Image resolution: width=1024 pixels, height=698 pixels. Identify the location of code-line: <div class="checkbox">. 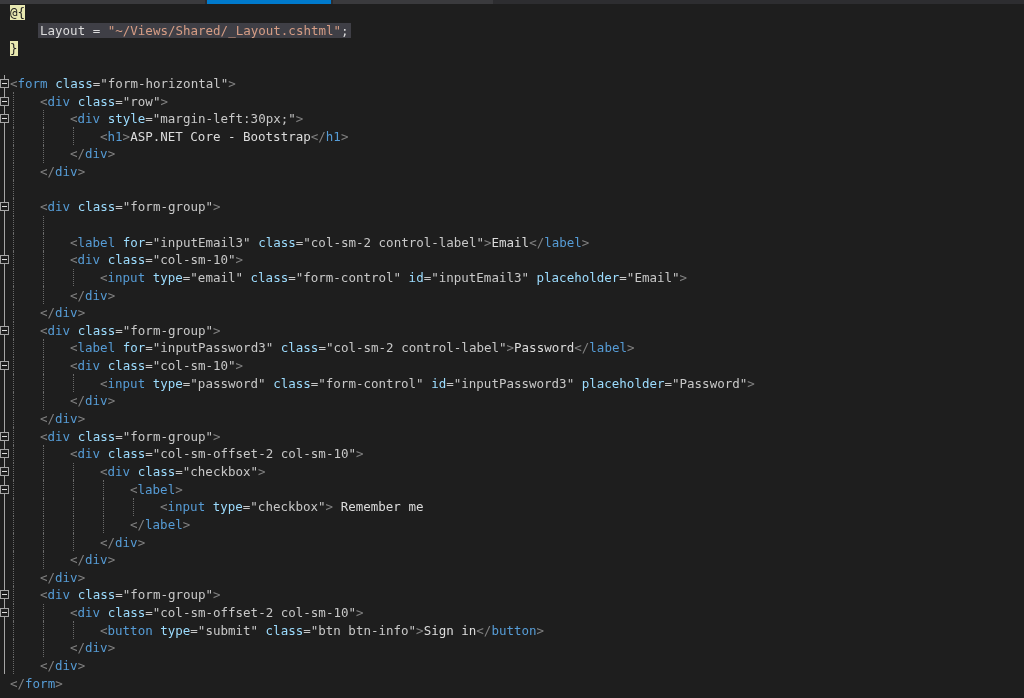
(183, 471).